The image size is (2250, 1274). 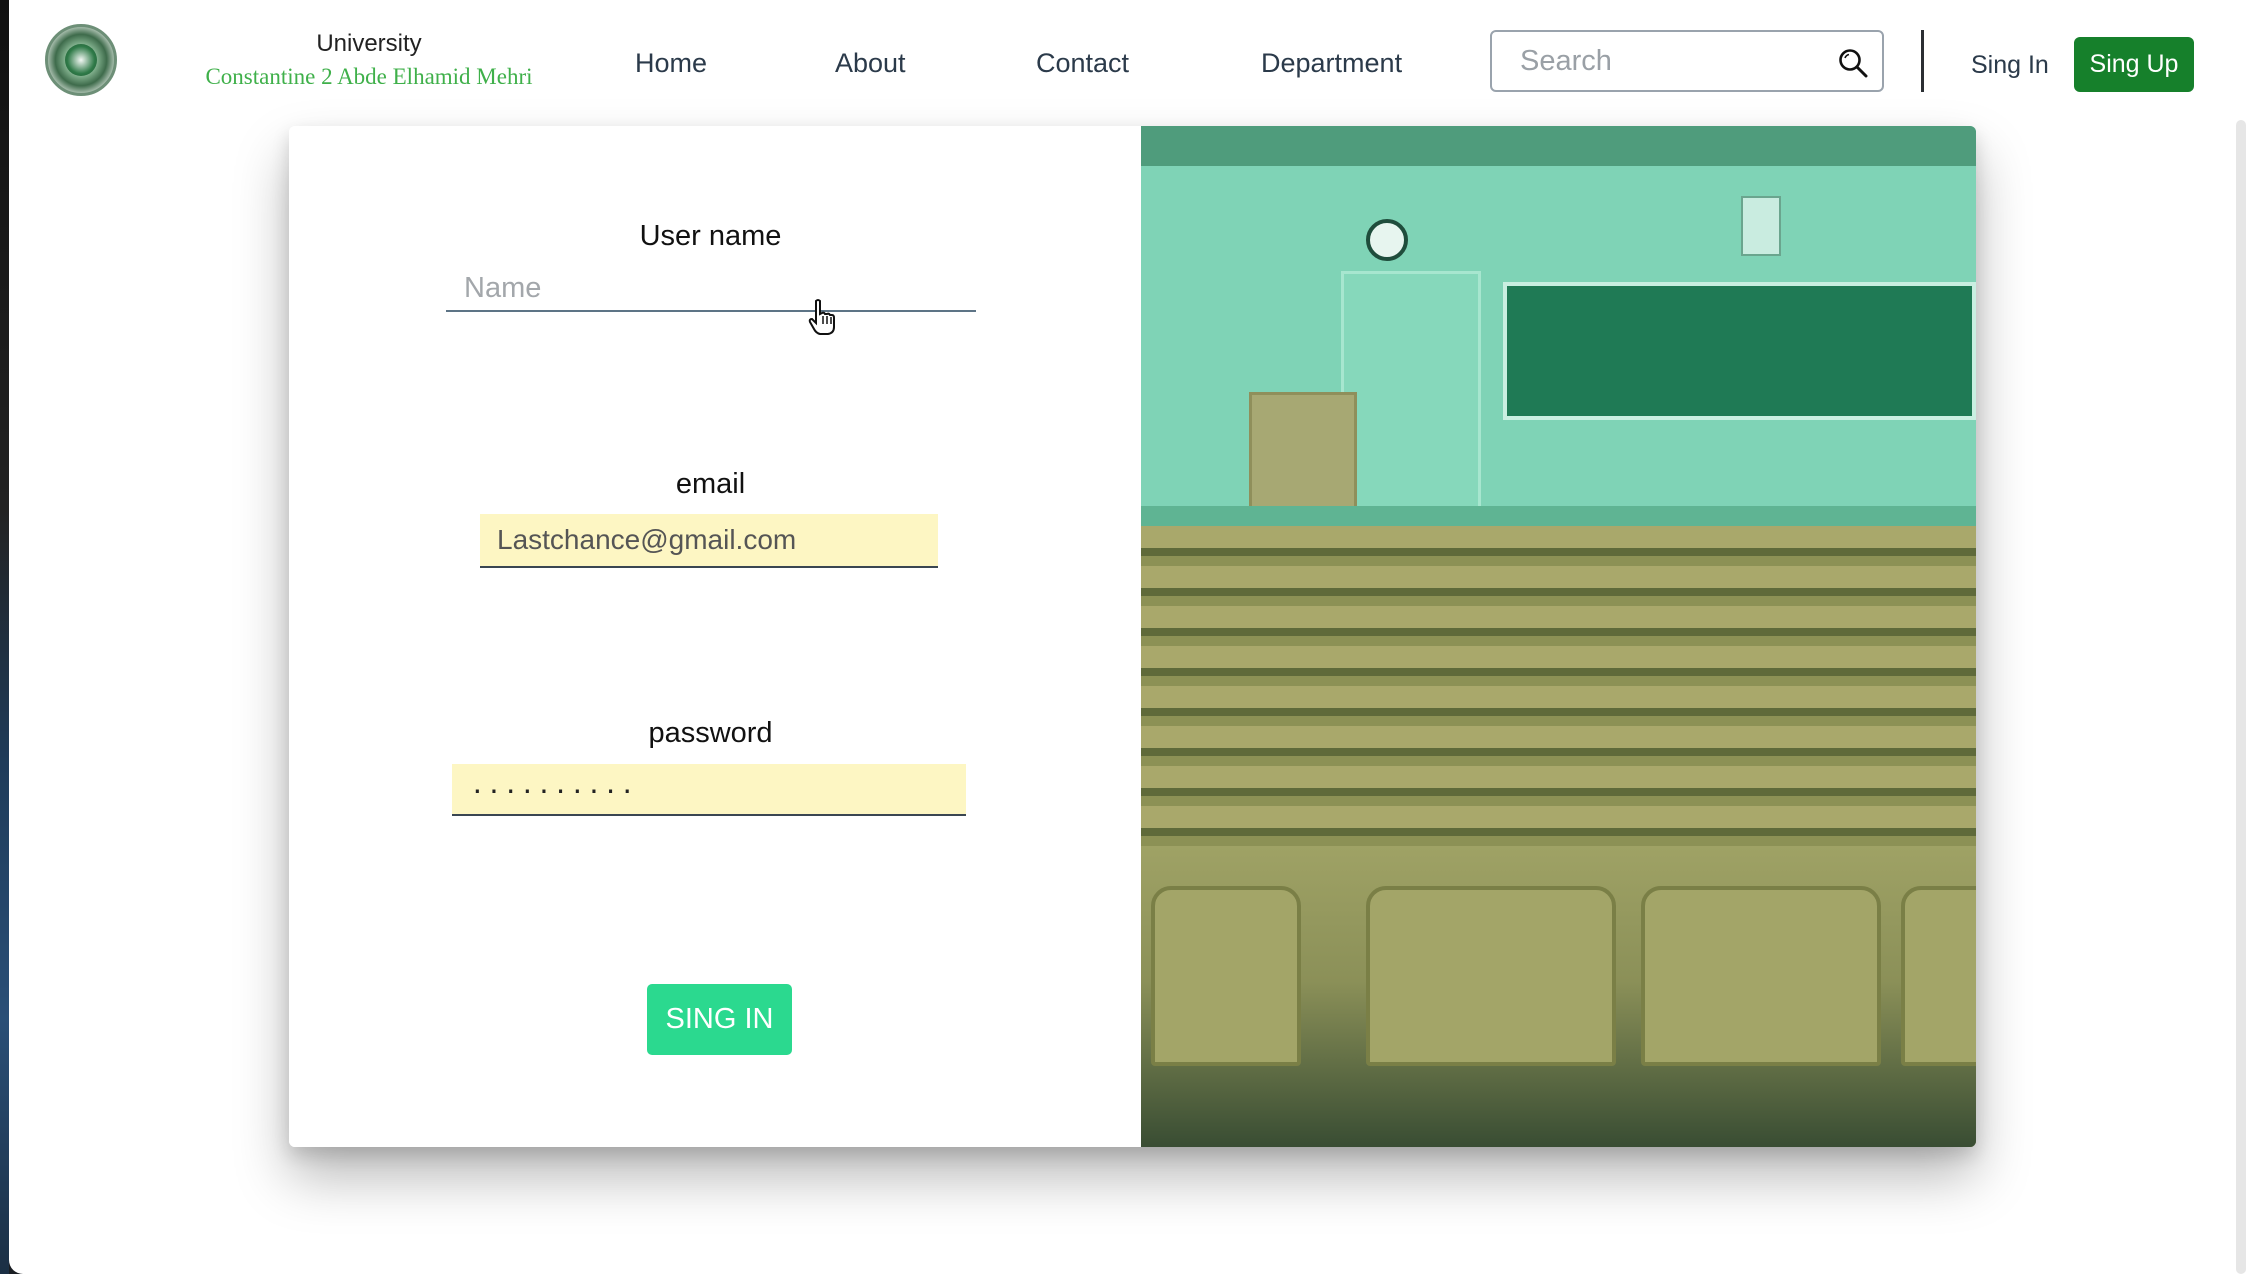 What do you see at coordinates (1082, 63) in the screenshot?
I see `nav-contact-link: Contact` at bounding box center [1082, 63].